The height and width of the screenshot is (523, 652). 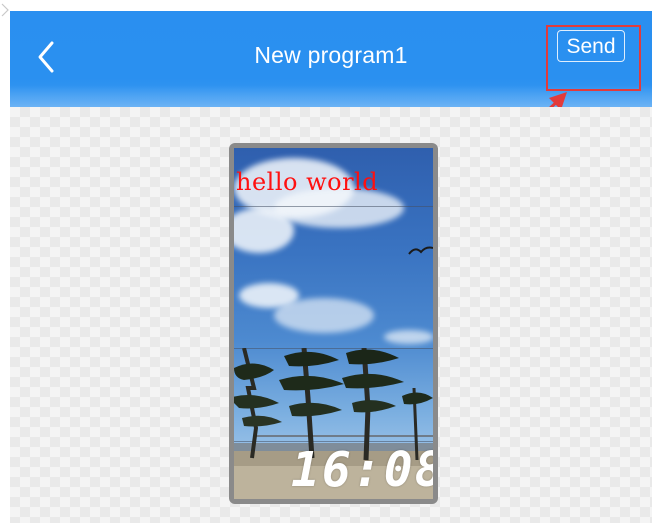 What do you see at coordinates (362, 470) in the screenshot?
I see `clock-zone: 16:08` at bounding box center [362, 470].